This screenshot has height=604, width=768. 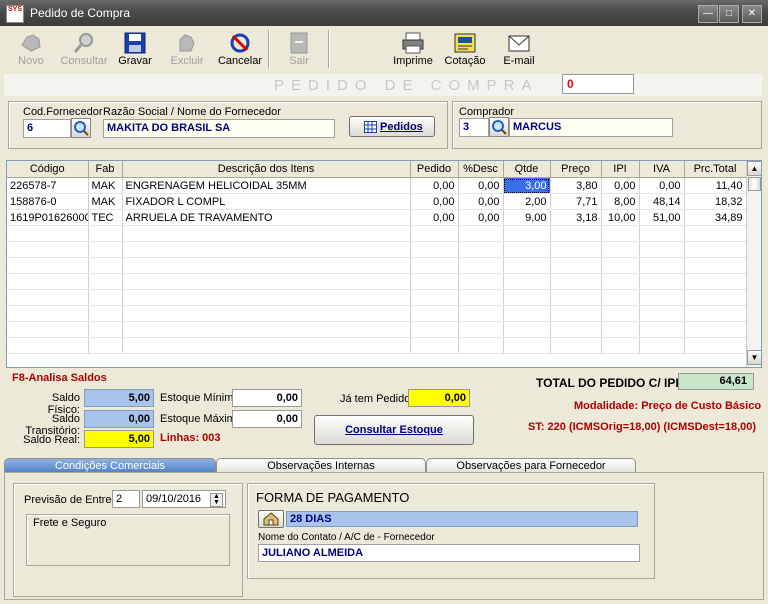 I want to click on cell-qtde: 3,00, so click(x=527, y=185).